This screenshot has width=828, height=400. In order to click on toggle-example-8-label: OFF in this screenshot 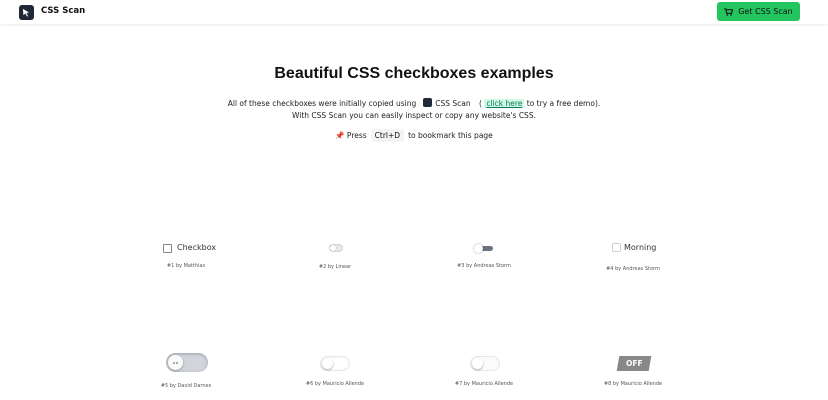, I will do `click(634, 363)`.